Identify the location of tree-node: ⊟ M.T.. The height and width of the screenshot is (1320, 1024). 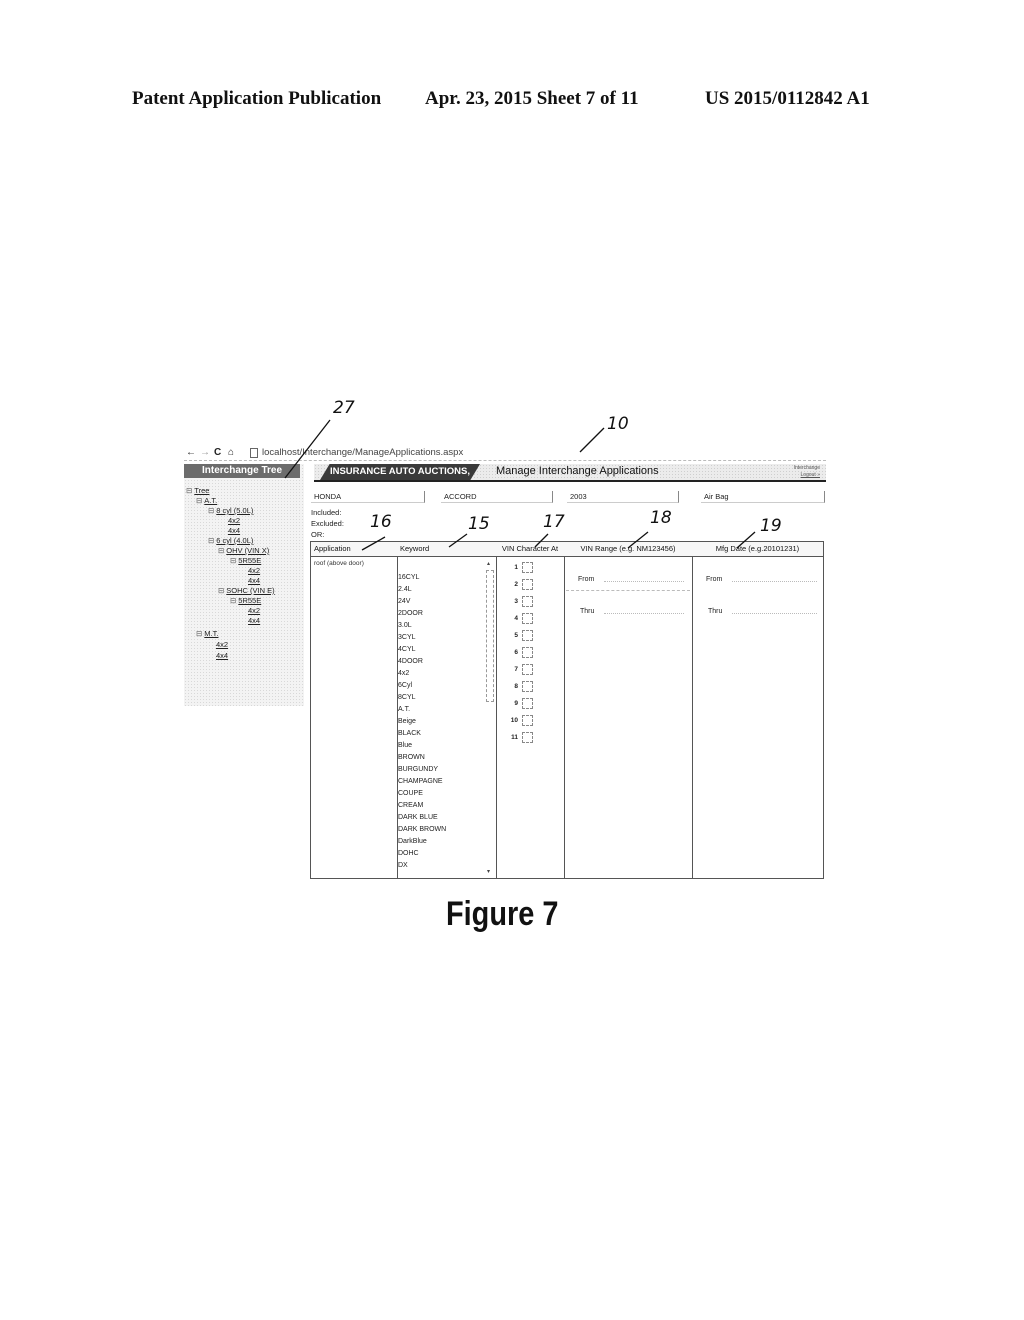
(207, 633).